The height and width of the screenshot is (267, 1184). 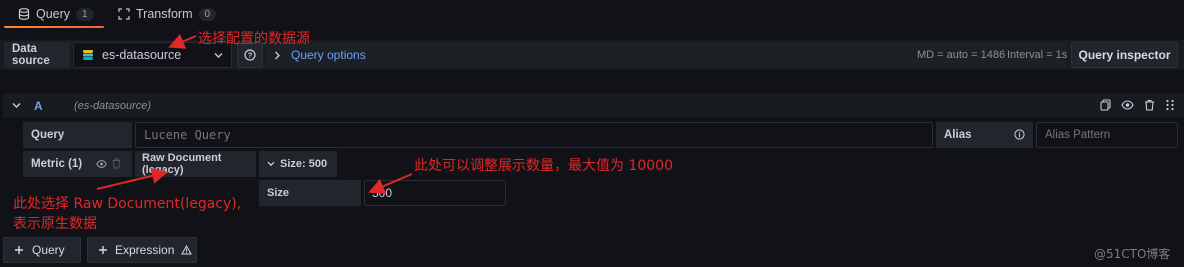 I want to click on add-query-button: Query, so click(x=42, y=250).